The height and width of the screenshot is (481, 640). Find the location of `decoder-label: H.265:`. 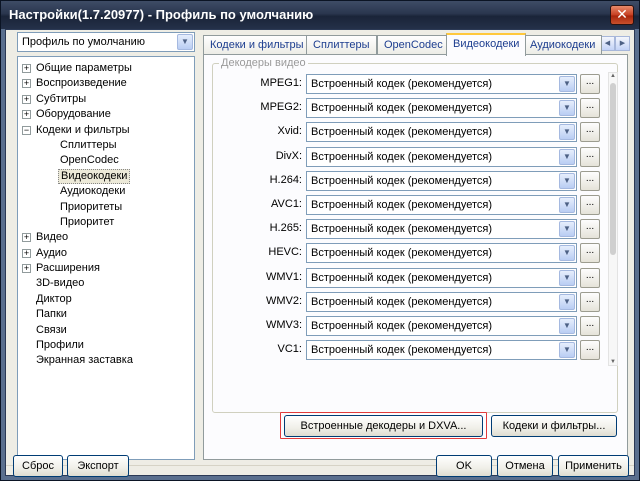

decoder-label: H.265: is located at coordinates (285, 228).